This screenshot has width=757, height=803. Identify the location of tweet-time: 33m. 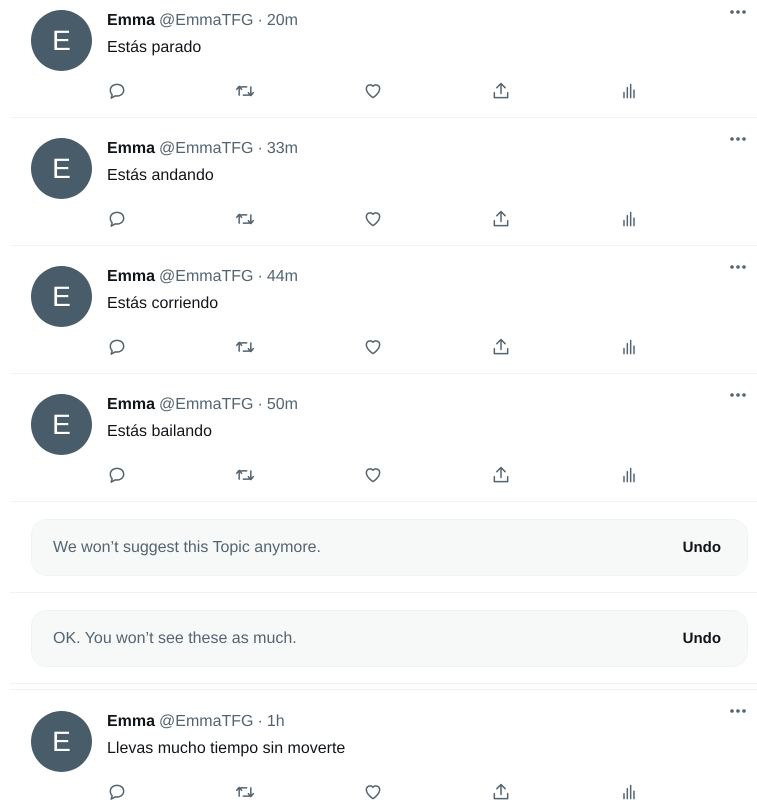
(282, 149).